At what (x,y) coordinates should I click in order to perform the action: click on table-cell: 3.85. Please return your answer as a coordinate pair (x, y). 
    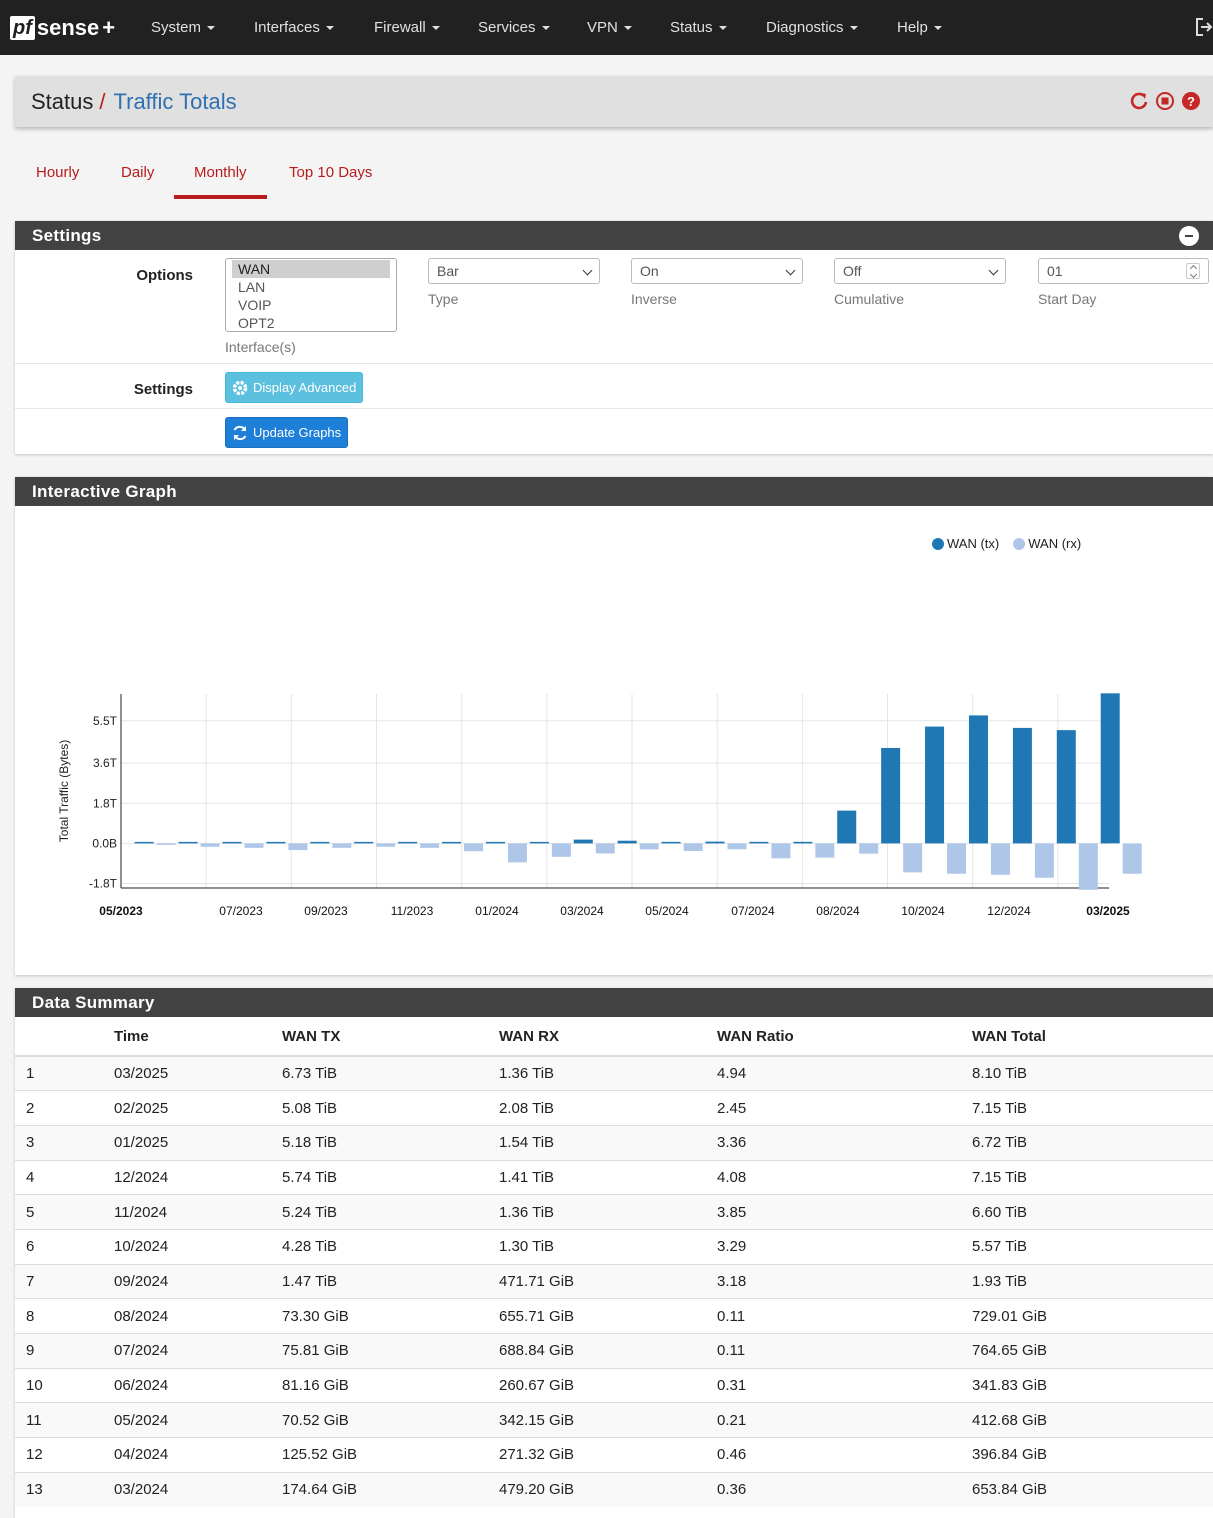
    Looking at the image, I should click on (844, 1212).